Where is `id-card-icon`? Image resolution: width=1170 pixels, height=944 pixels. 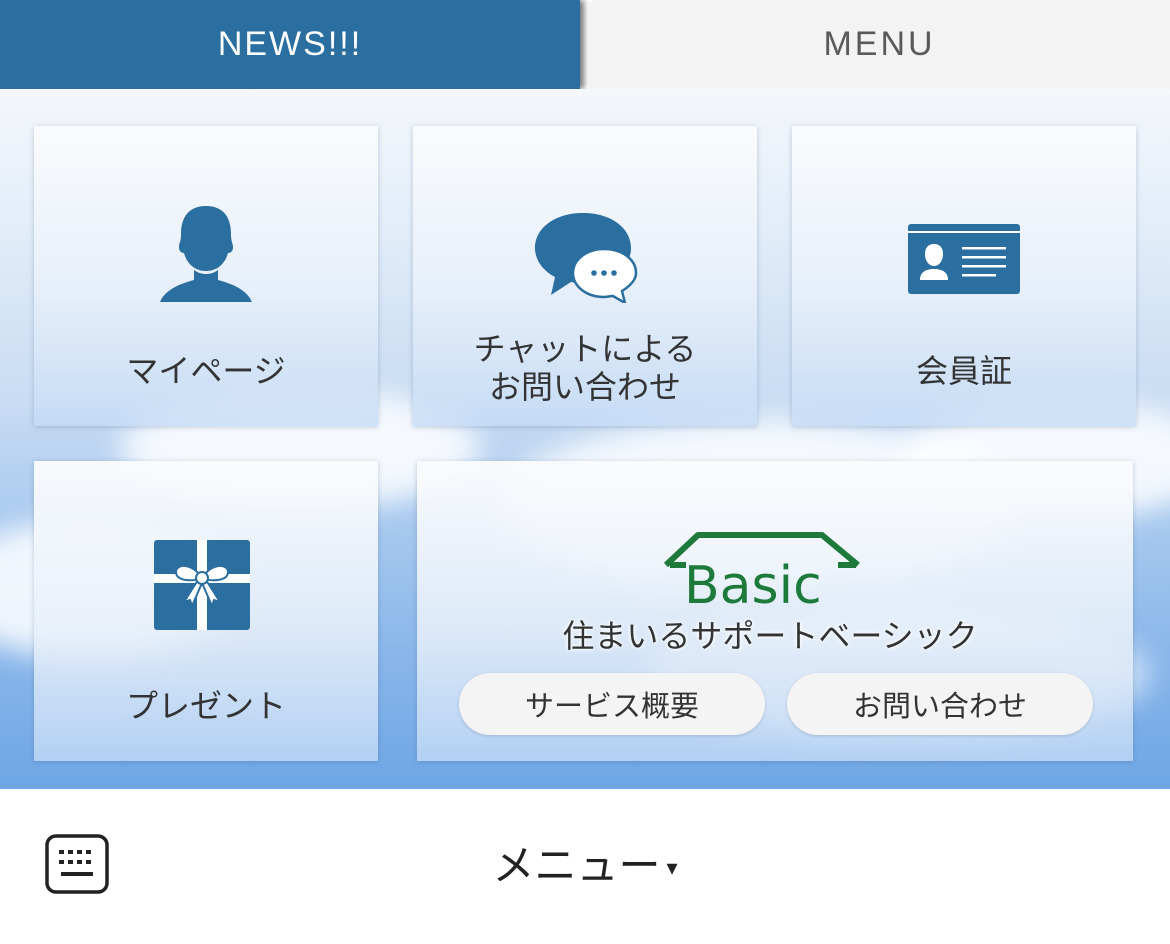 id-card-icon is located at coordinates (964, 259).